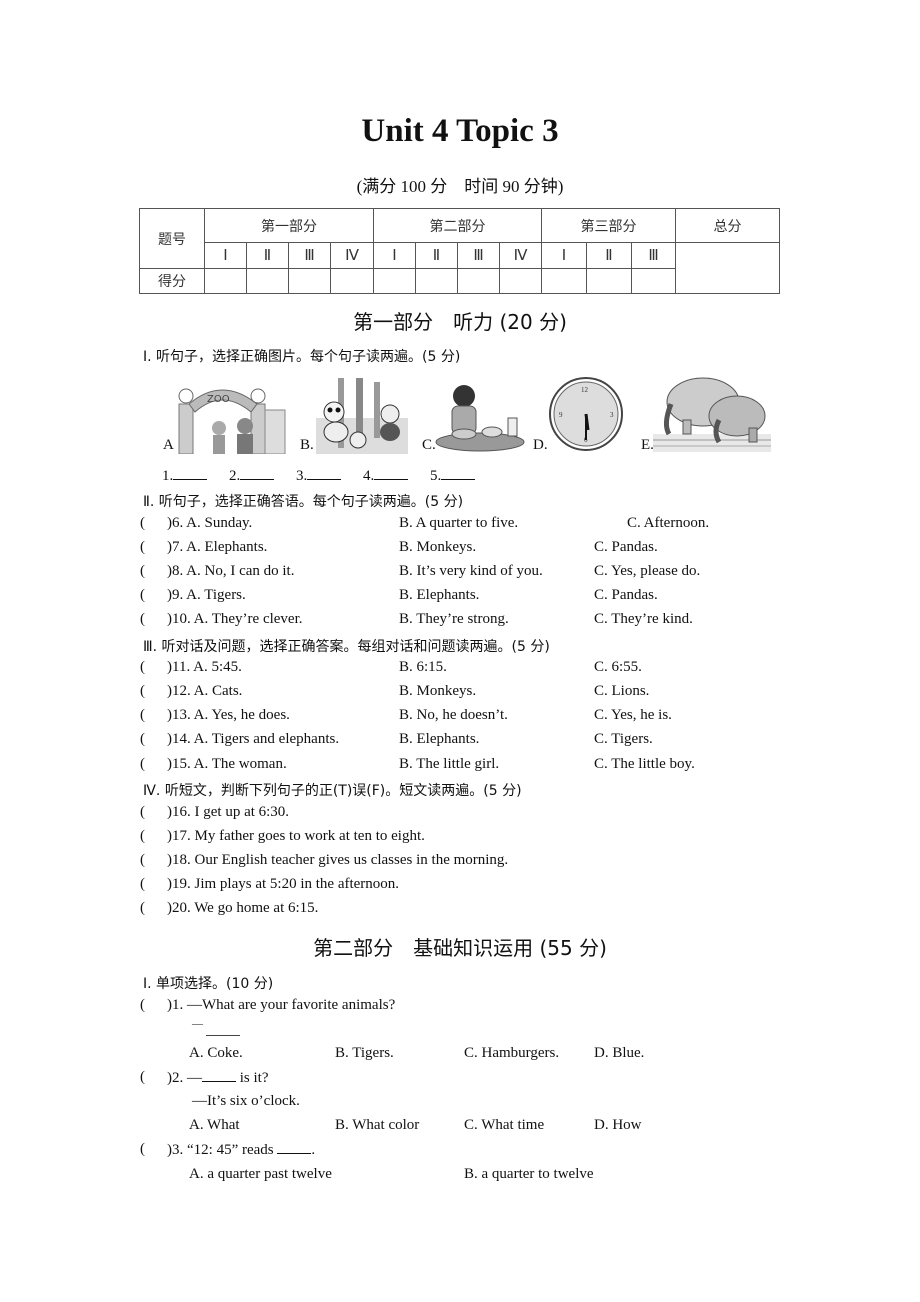 This screenshot has height=1302, width=920. I want to click on picture-label-e: E., so click(647, 445).